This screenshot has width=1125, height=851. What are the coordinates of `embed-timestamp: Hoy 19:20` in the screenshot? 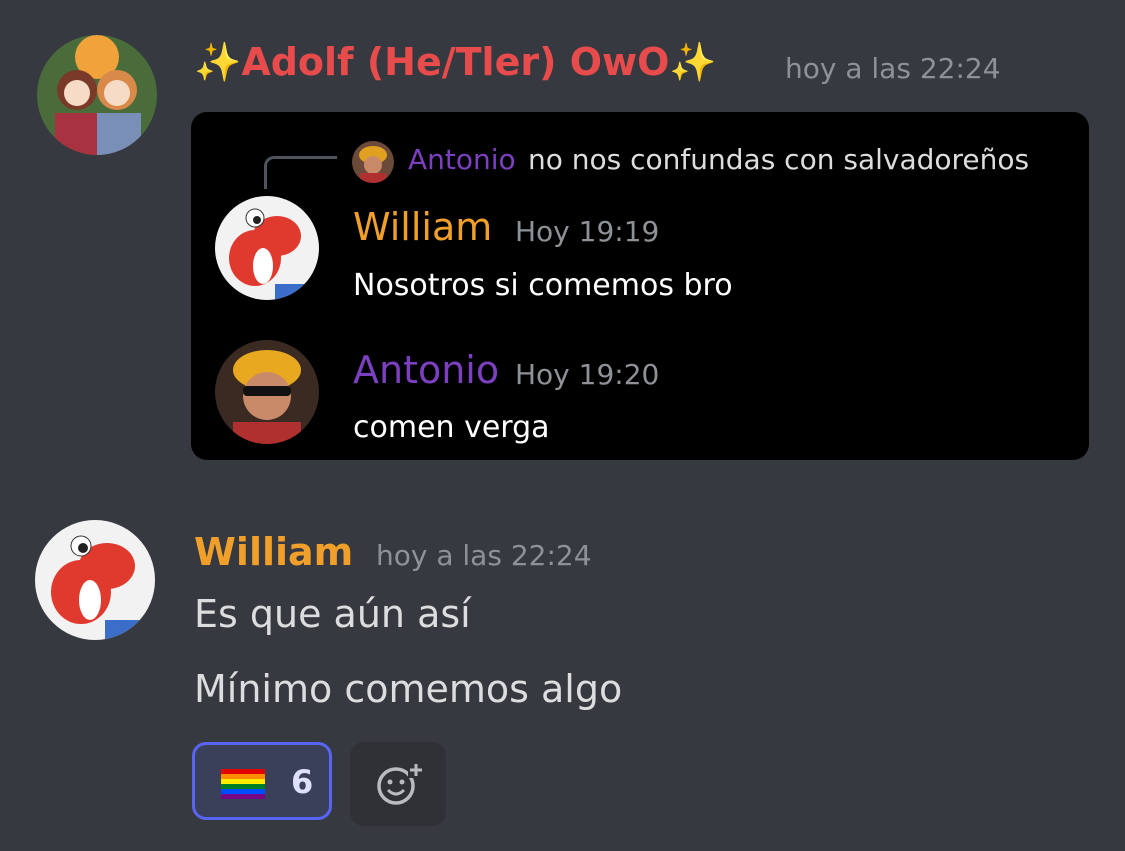 It's located at (587, 374).